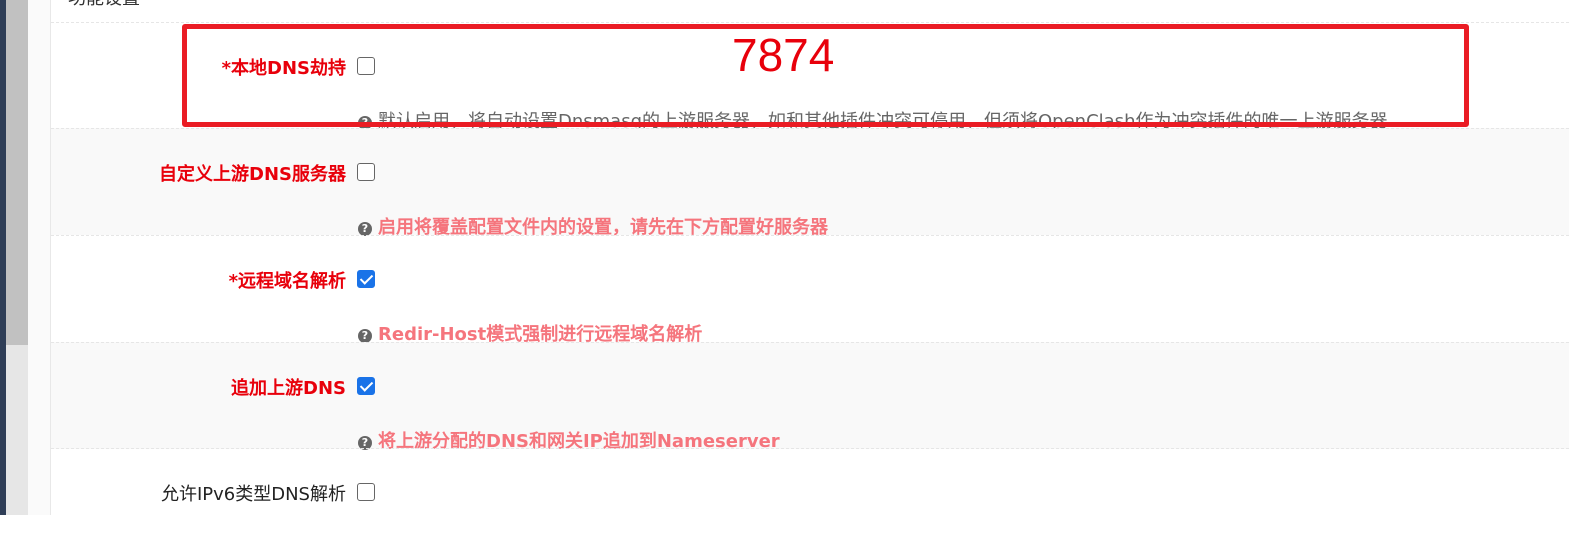 The height and width of the screenshot is (555, 1569). I want to click on remote-dns-resolve-checkbox, so click(366, 279).